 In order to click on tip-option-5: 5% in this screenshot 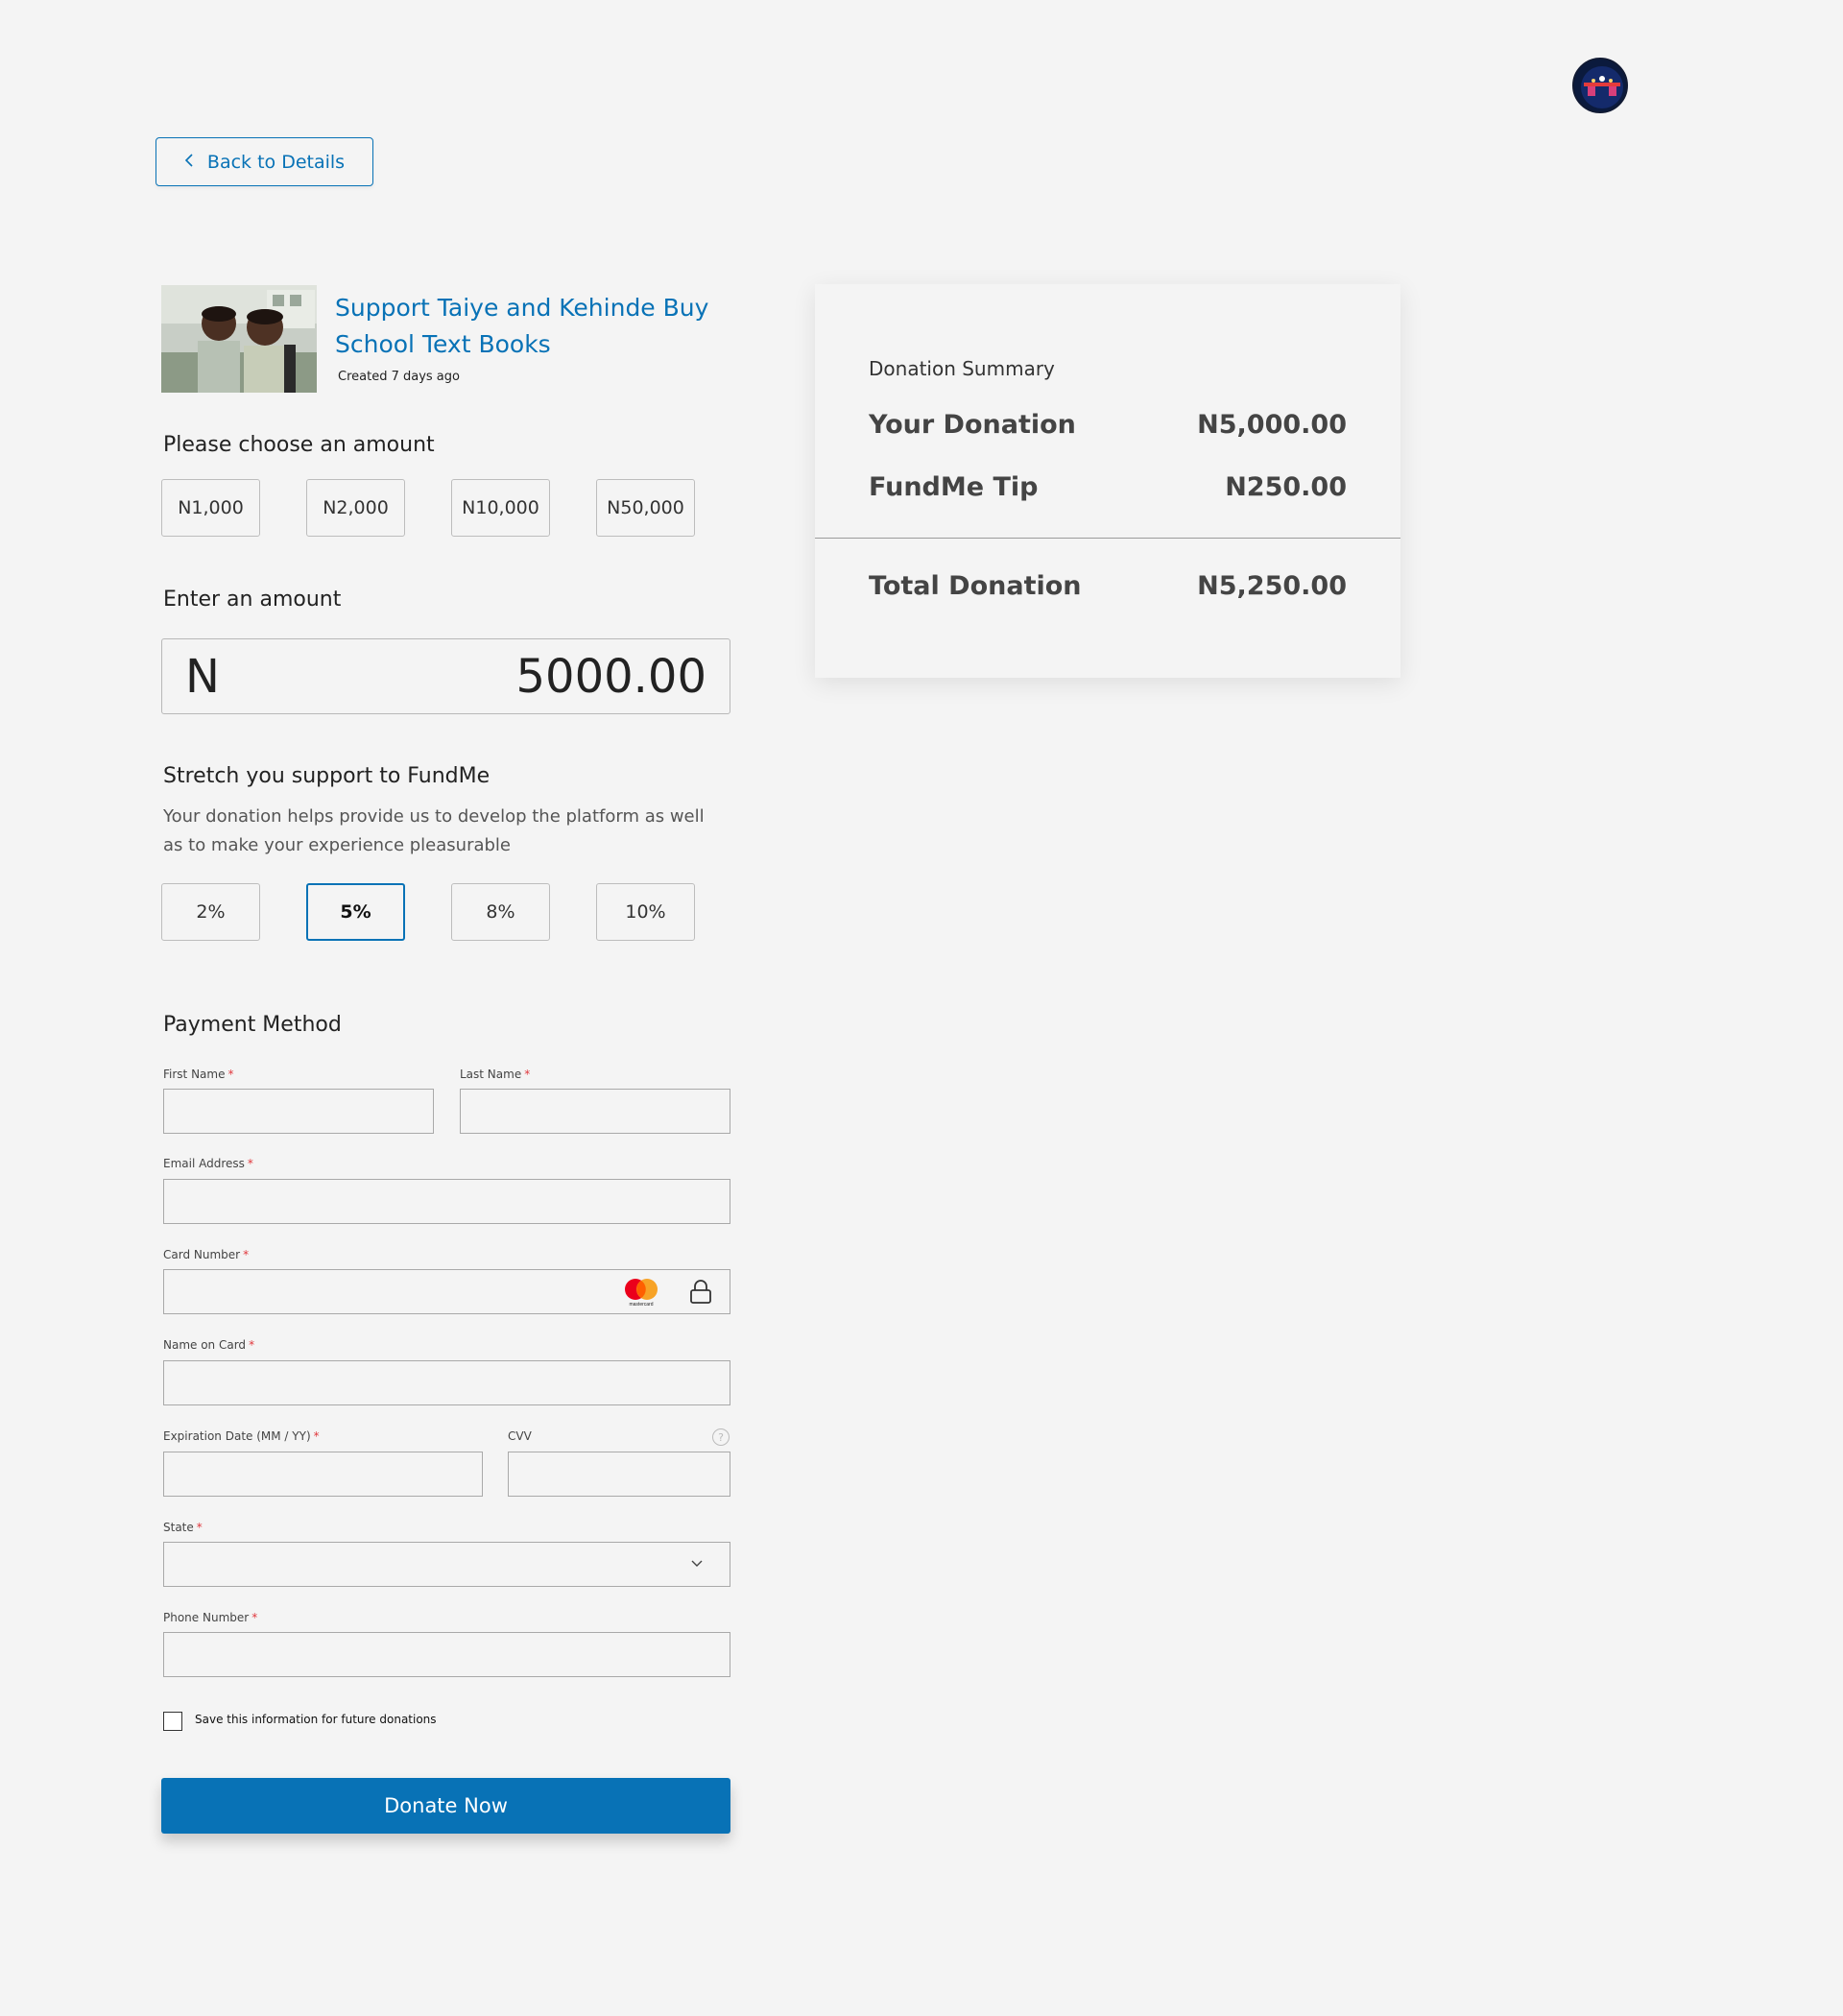, I will do `click(355, 912)`.